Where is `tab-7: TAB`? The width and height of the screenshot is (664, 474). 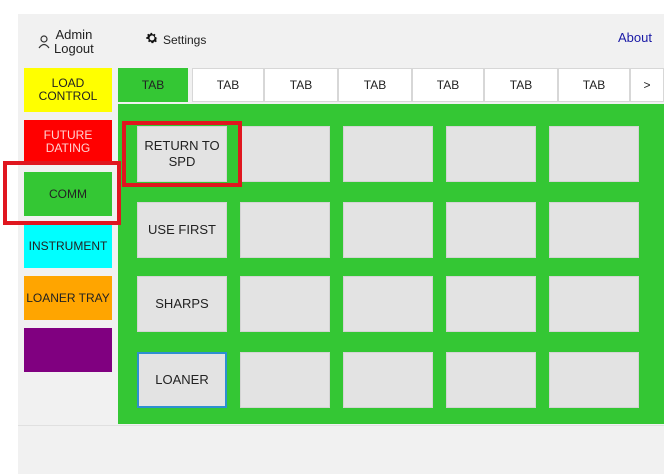
tab-7: TAB is located at coordinates (594, 85).